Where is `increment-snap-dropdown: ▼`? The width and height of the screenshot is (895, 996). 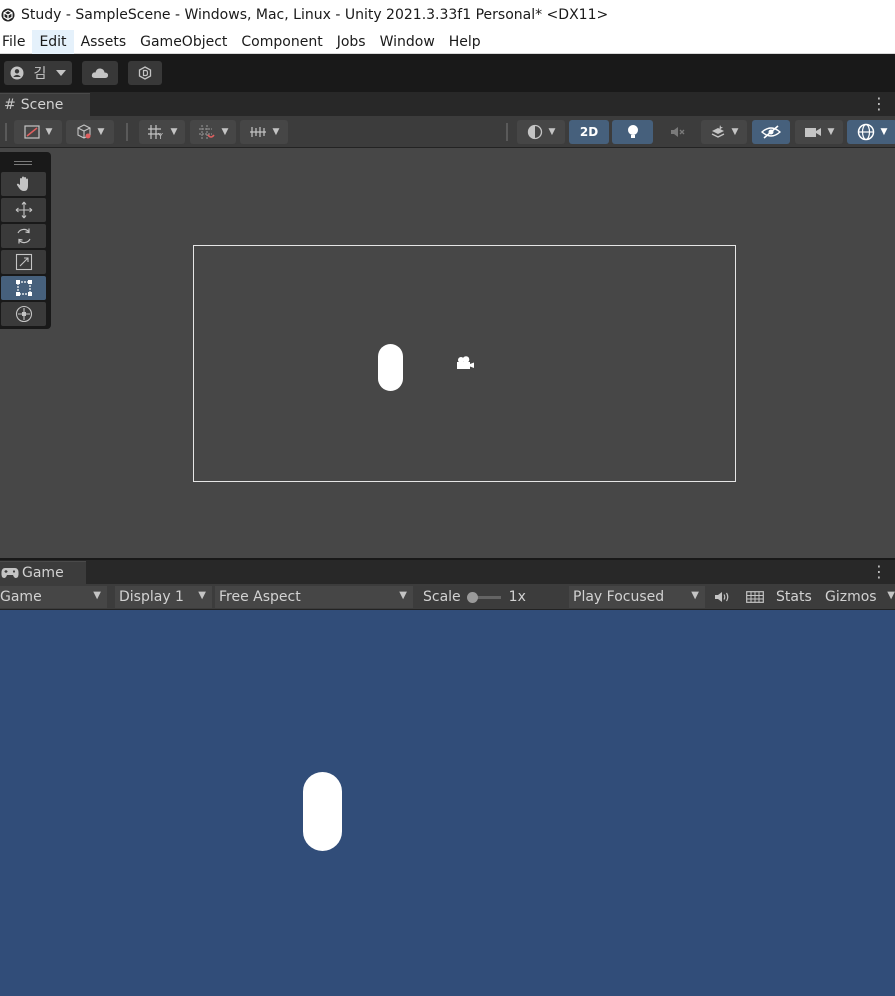 increment-snap-dropdown: ▼ is located at coordinates (264, 132).